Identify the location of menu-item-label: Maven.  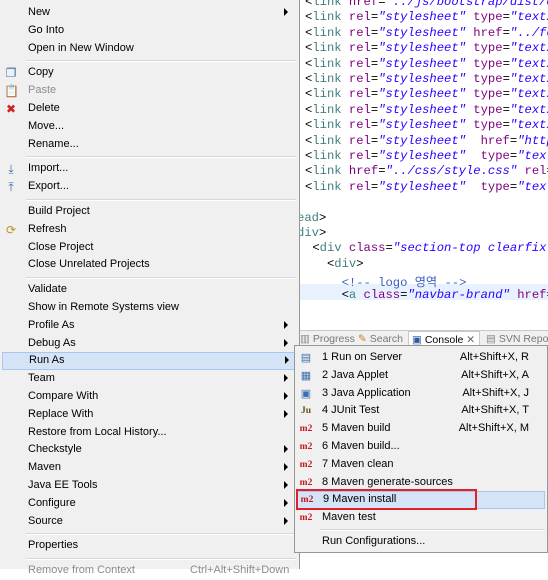
(45, 467).